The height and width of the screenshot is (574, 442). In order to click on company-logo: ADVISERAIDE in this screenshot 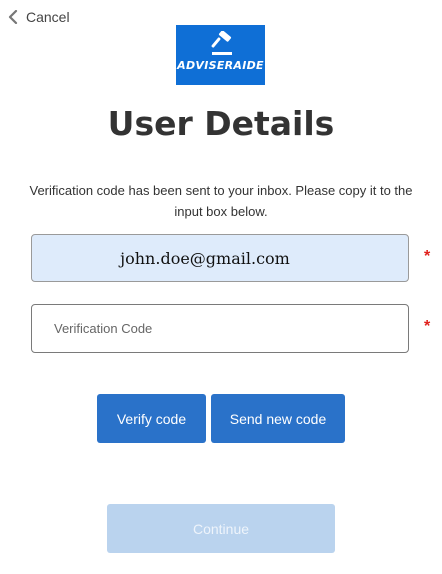, I will do `click(220, 55)`.